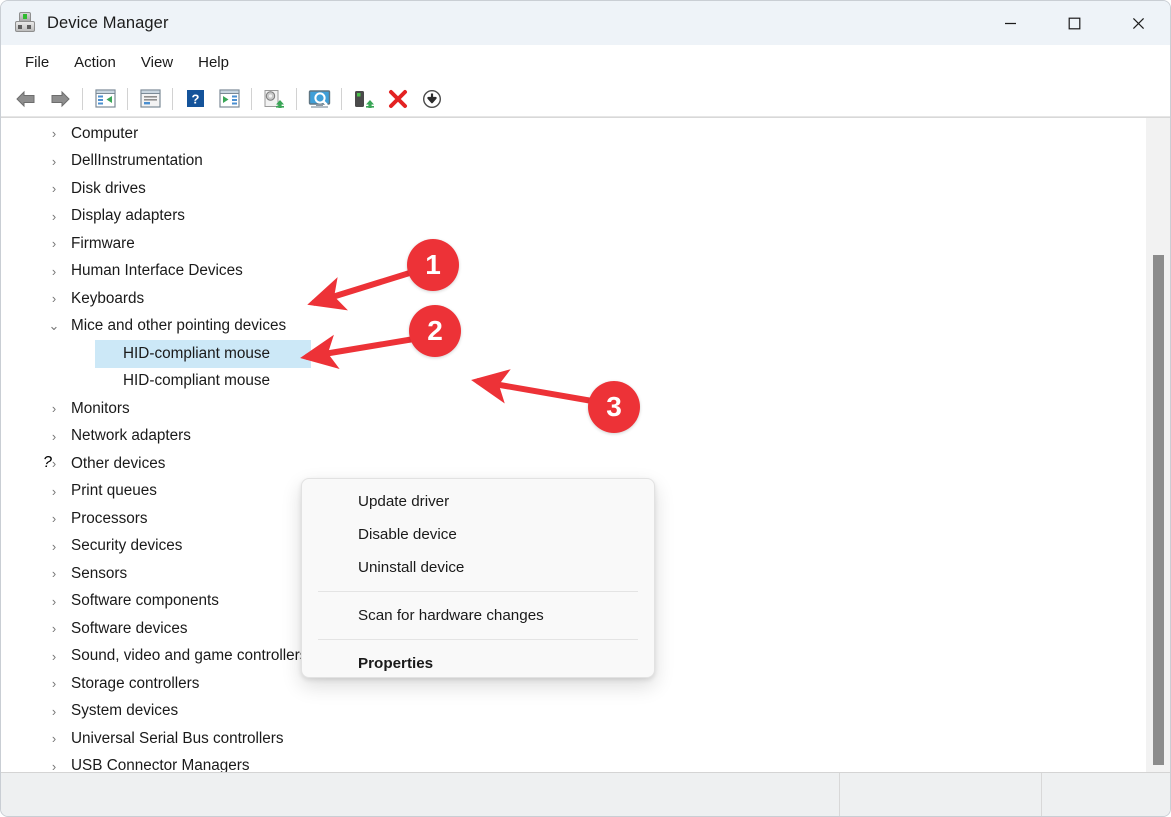  I want to click on enable-device-icon, so click(432, 99).